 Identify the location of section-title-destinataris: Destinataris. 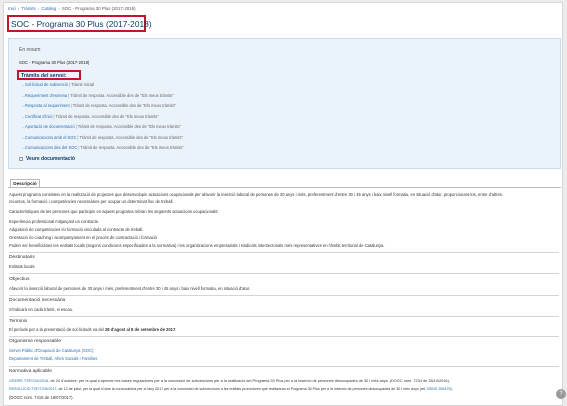
(22, 257).